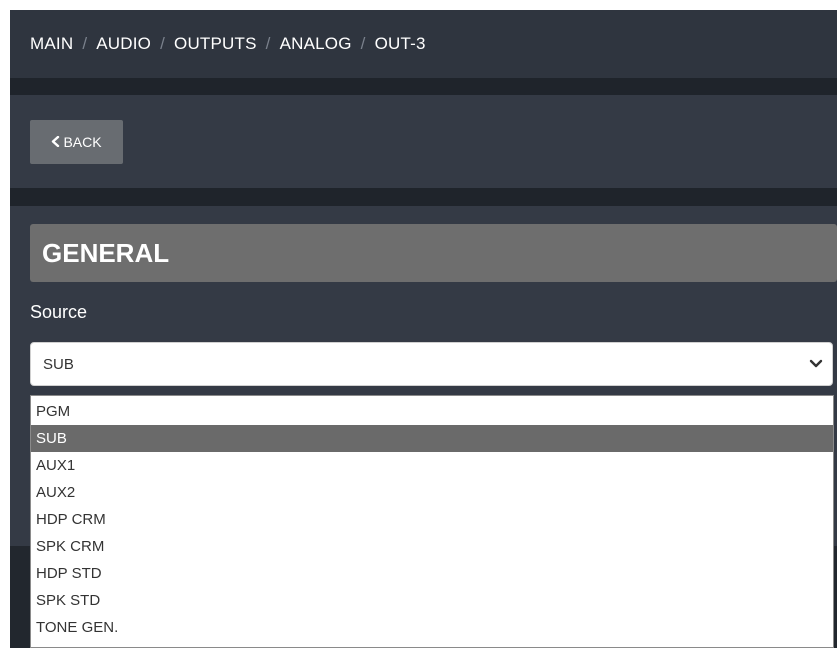 This screenshot has height=648, width=837. I want to click on option-aux1: AUX1, so click(432, 465).